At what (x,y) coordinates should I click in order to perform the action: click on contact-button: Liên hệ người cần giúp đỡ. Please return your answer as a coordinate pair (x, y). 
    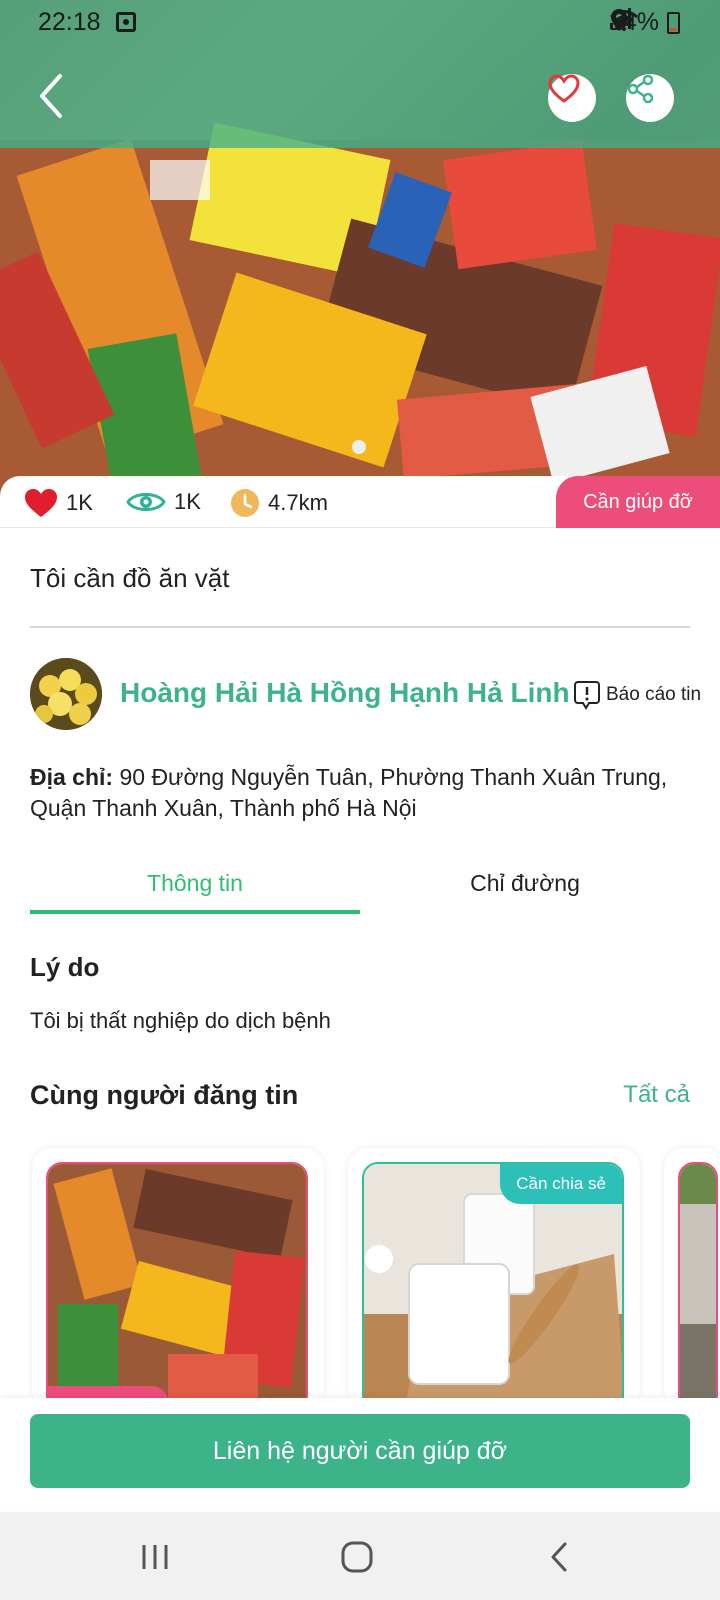
    Looking at the image, I should click on (360, 1451).